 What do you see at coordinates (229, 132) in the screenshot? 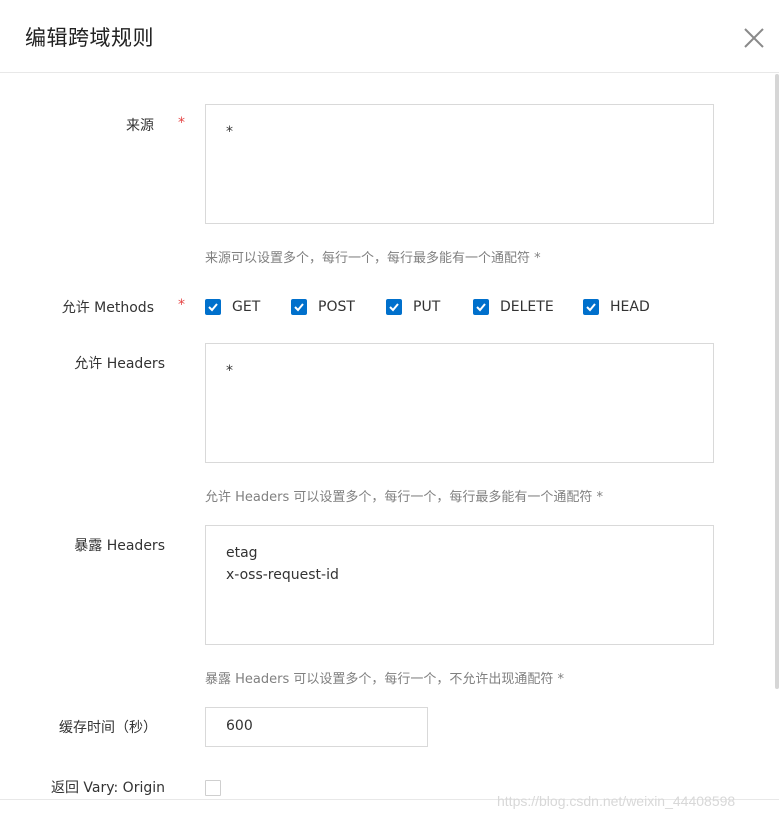
I see `origin-line: *` at bounding box center [229, 132].